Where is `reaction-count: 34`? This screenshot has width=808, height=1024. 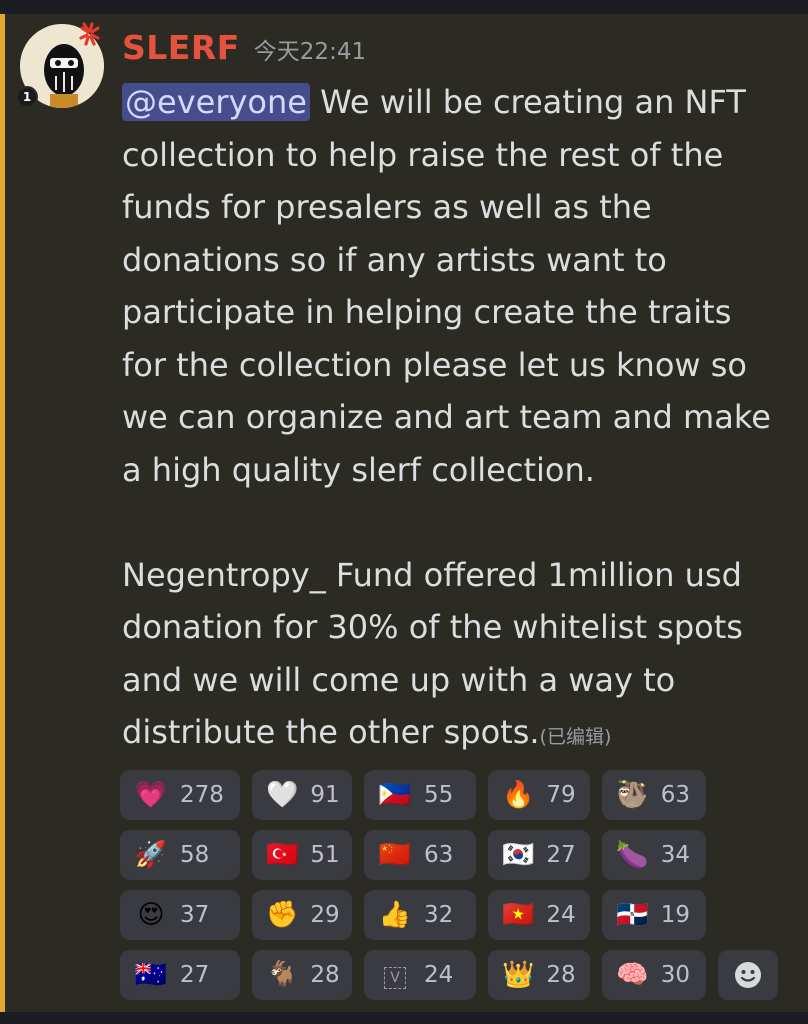
reaction-count: 34 is located at coordinates (675, 855).